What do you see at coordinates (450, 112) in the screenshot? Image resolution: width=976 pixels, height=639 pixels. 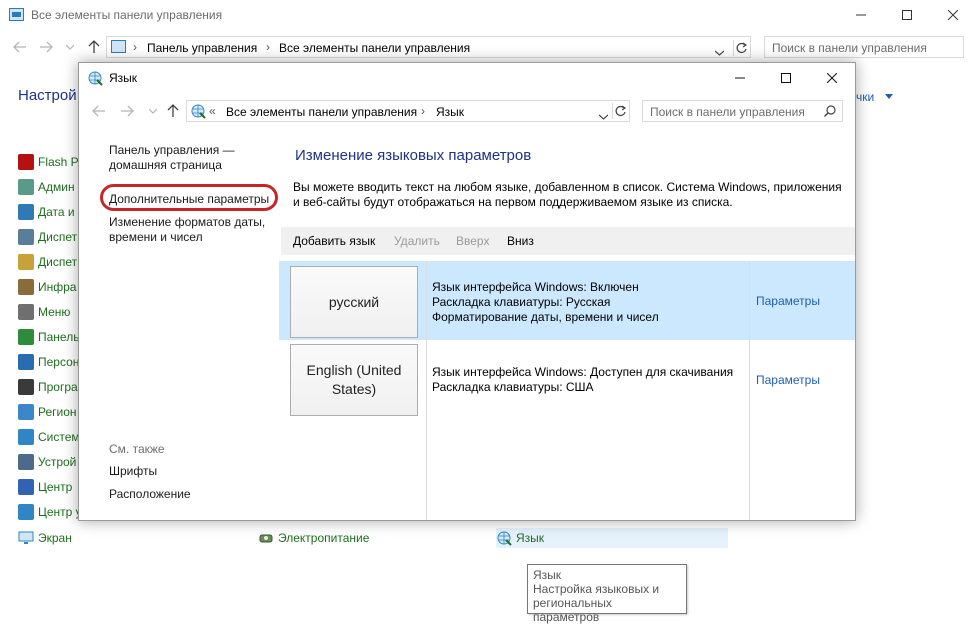 I see `breadcrumb-language: Язык` at bounding box center [450, 112].